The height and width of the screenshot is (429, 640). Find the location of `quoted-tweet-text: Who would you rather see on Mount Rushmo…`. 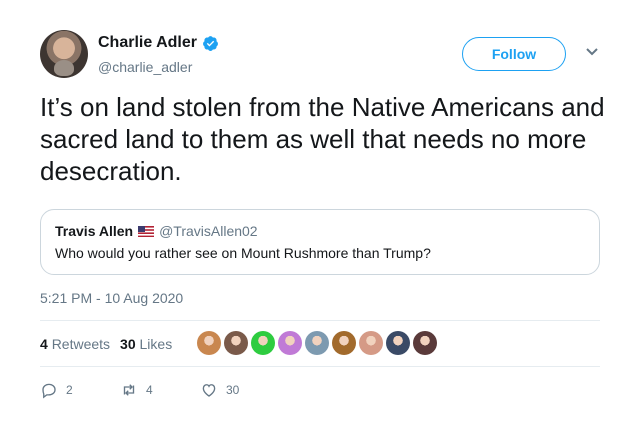

quoted-tweet-text: Who would you rather see on Mount Rushmo… is located at coordinates (243, 253).